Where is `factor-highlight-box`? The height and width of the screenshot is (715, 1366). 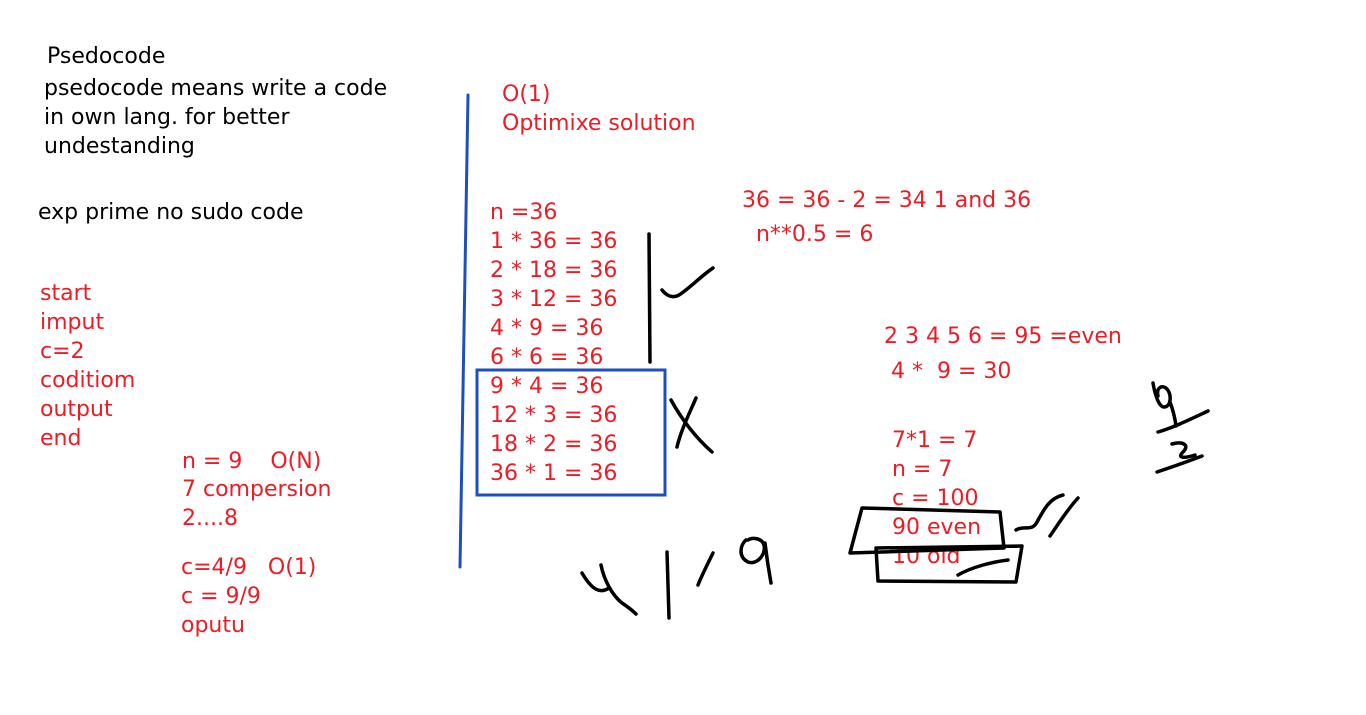 factor-highlight-box is located at coordinates (571, 432).